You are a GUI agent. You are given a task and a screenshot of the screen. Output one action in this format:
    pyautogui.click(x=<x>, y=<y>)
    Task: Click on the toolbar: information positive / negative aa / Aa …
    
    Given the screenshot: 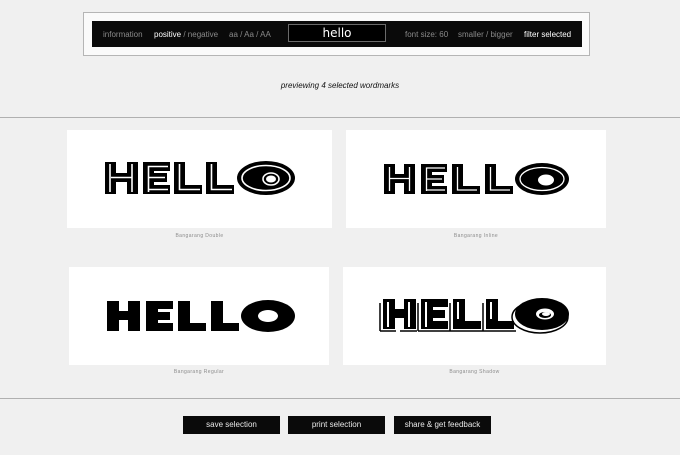 What is the action you would take?
    pyautogui.click(x=337, y=34)
    